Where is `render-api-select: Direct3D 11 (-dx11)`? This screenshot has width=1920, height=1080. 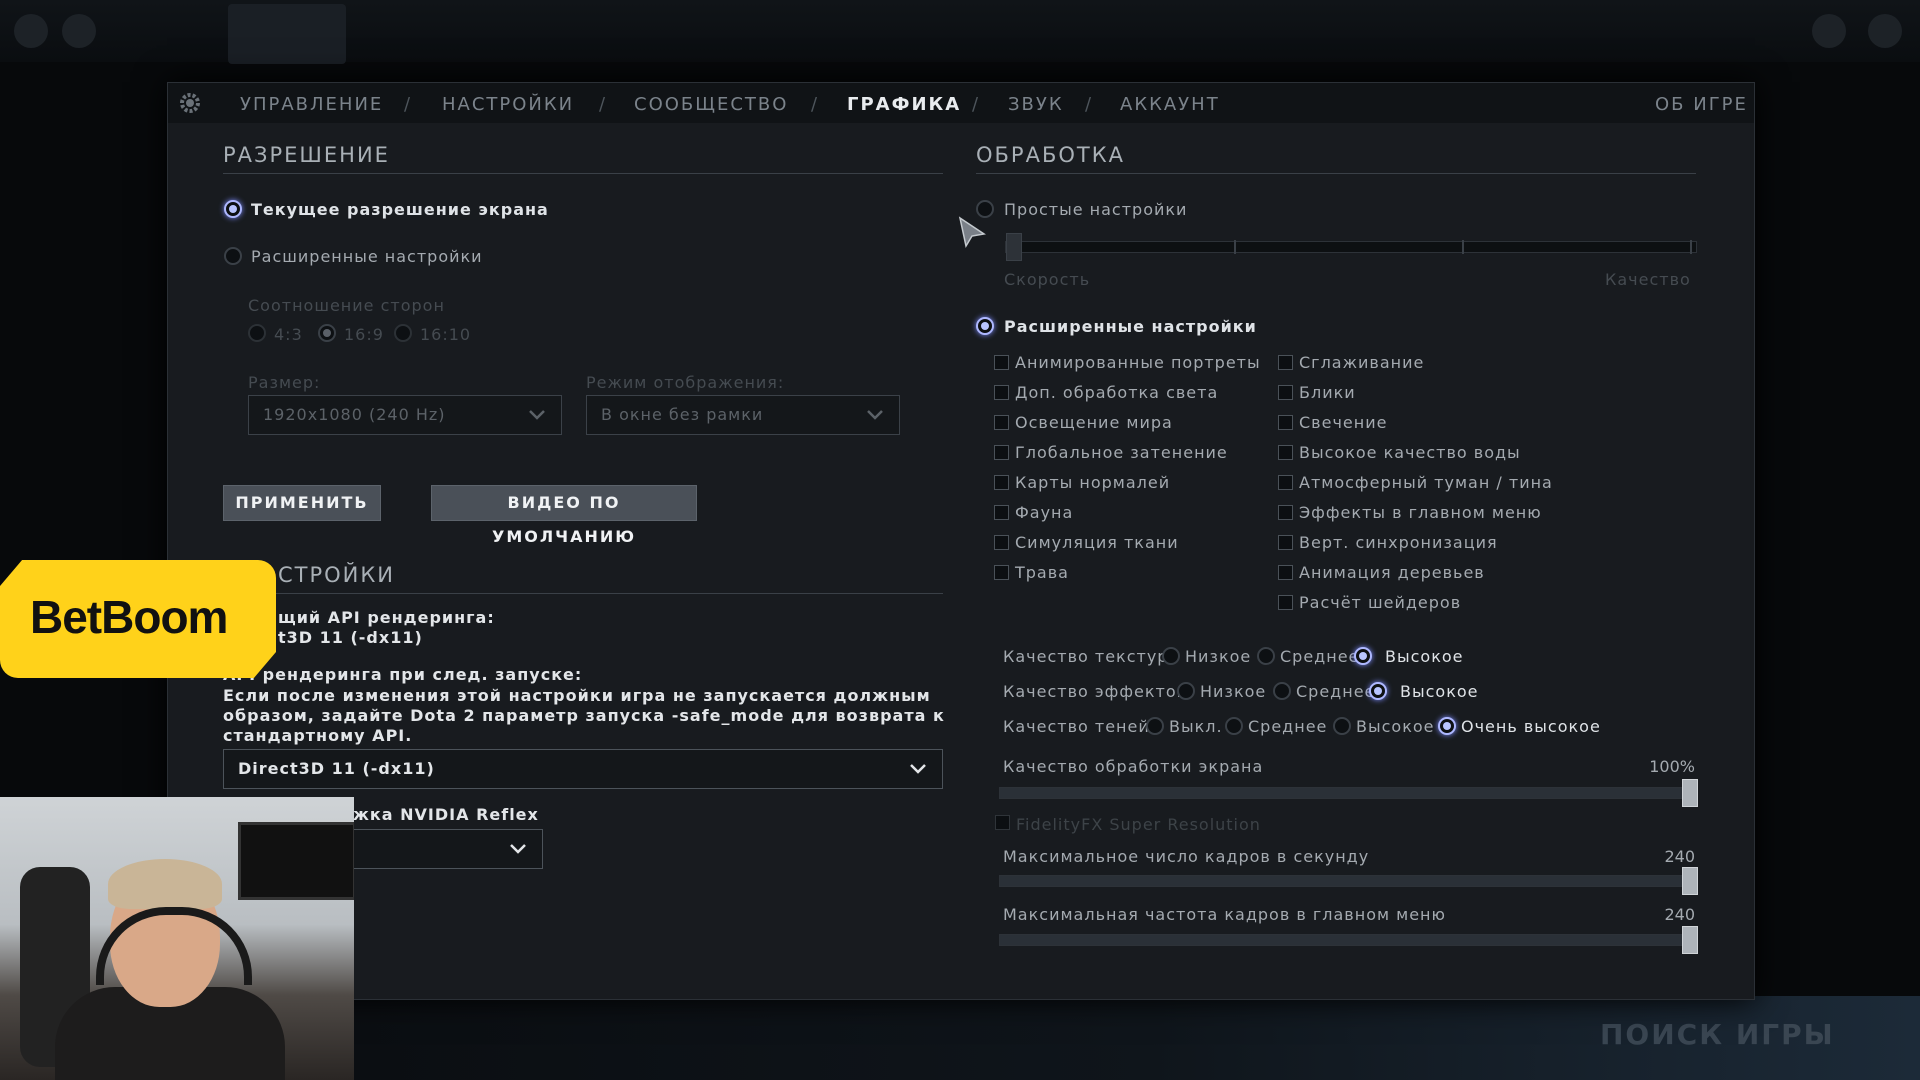
render-api-select: Direct3D 11 (-dx11) is located at coordinates (583, 769).